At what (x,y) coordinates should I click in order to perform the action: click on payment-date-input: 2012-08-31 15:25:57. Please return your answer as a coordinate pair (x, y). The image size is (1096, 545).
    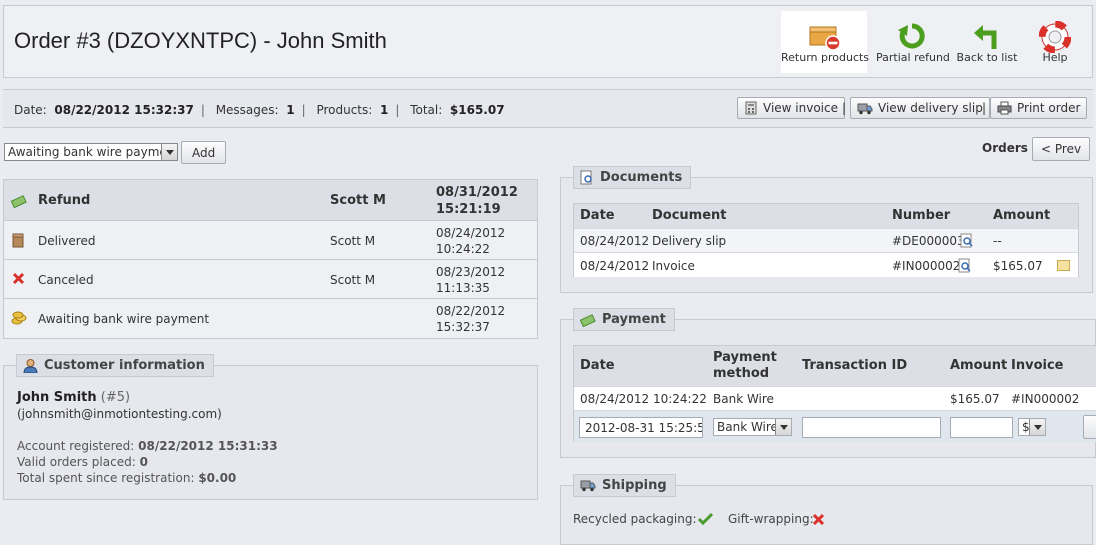
    Looking at the image, I should click on (641, 427).